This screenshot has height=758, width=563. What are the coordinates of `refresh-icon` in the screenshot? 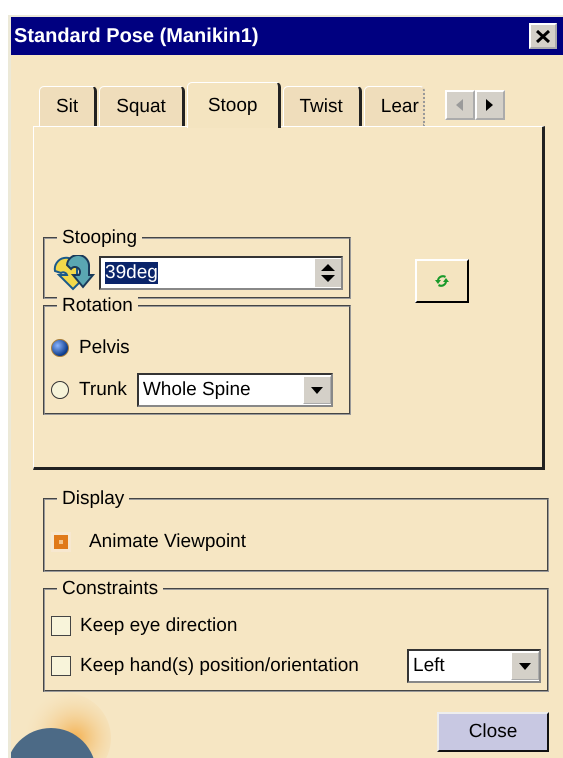 It's located at (442, 281).